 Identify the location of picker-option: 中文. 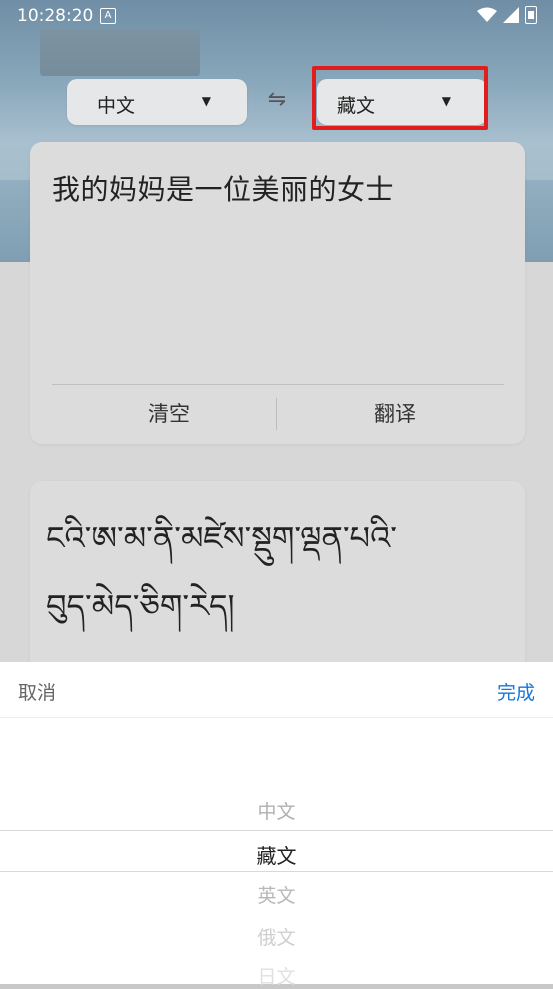
(276, 810).